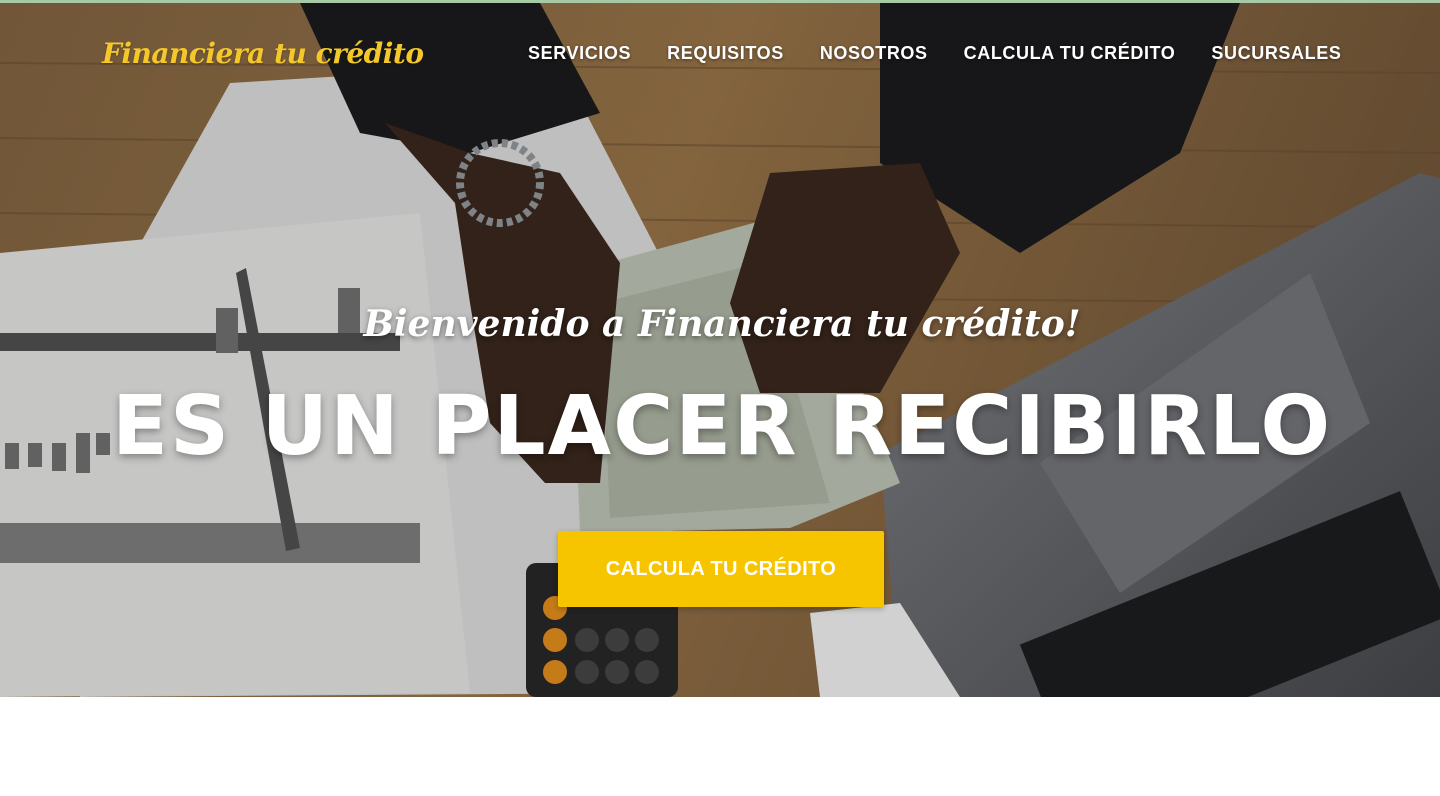  I want to click on calcula-credito-button: CALCULA TU CRÉDITO, so click(721, 569).